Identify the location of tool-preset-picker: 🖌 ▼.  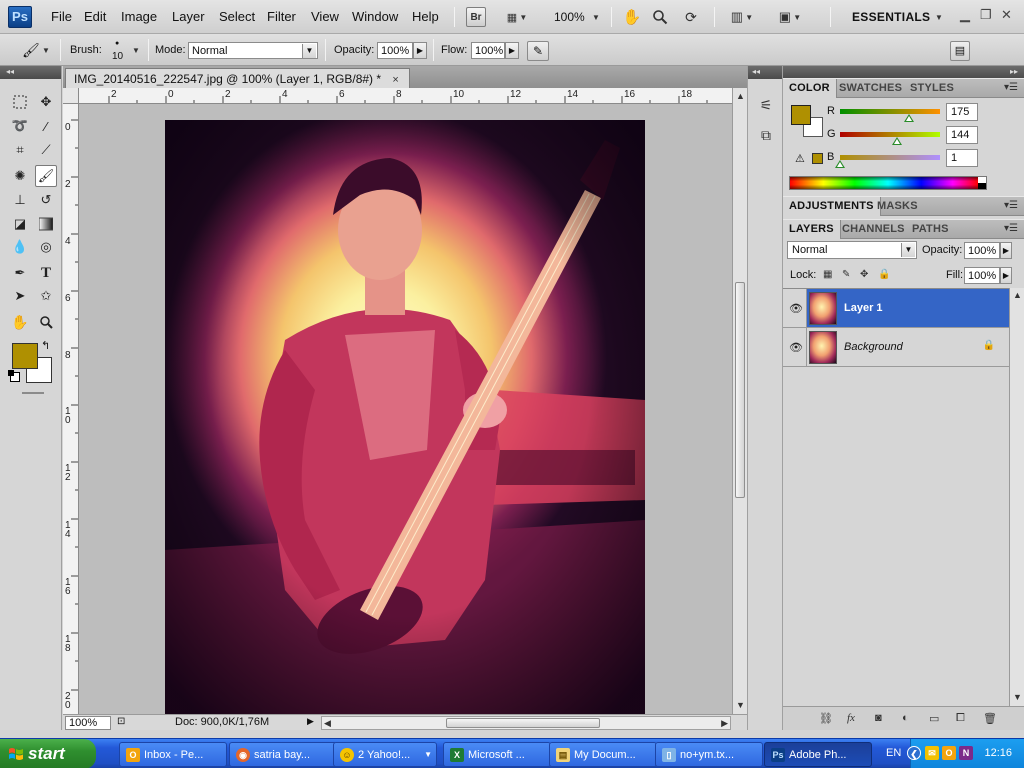
(37, 50).